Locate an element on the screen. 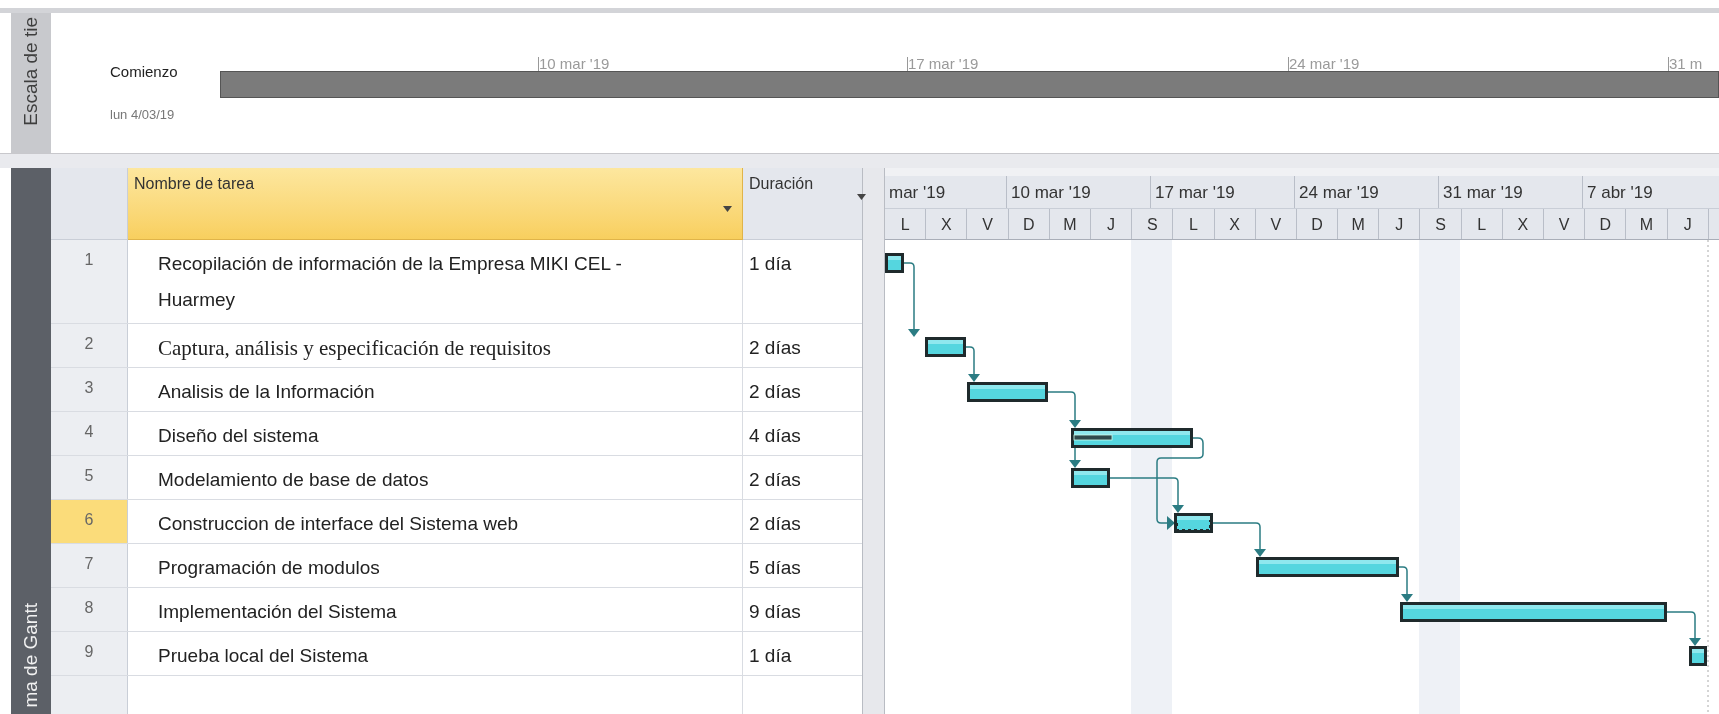 The image size is (1719, 714). start-date: lun 4/03/19 is located at coordinates (142, 115).